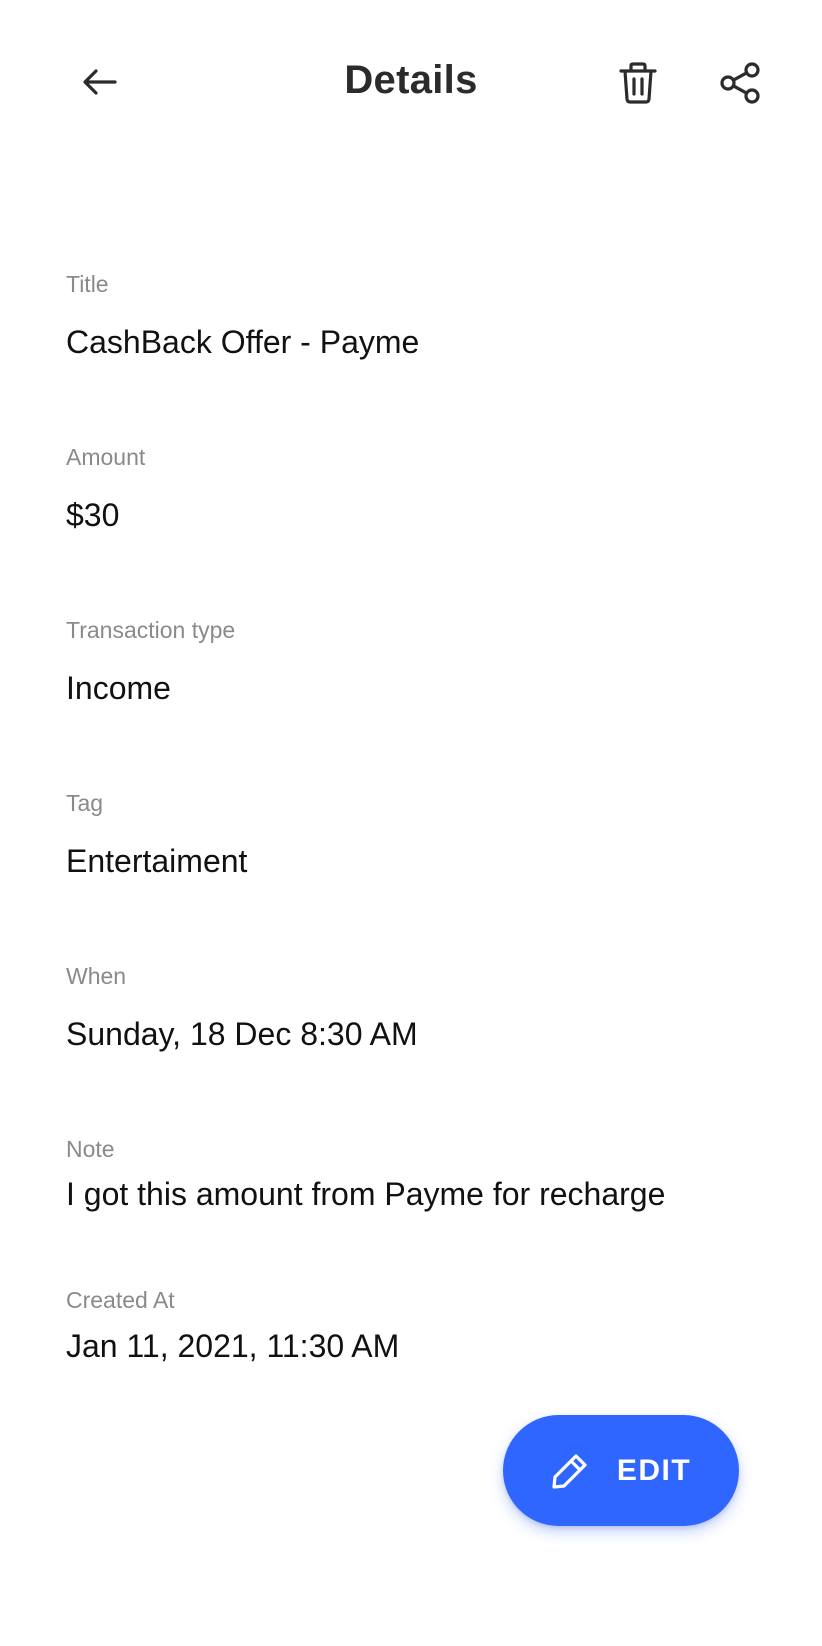 Image resolution: width=822 pixels, height=1646 pixels. Describe the element at coordinates (411, 80) in the screenshot. I see `page-title: Details` at that location.